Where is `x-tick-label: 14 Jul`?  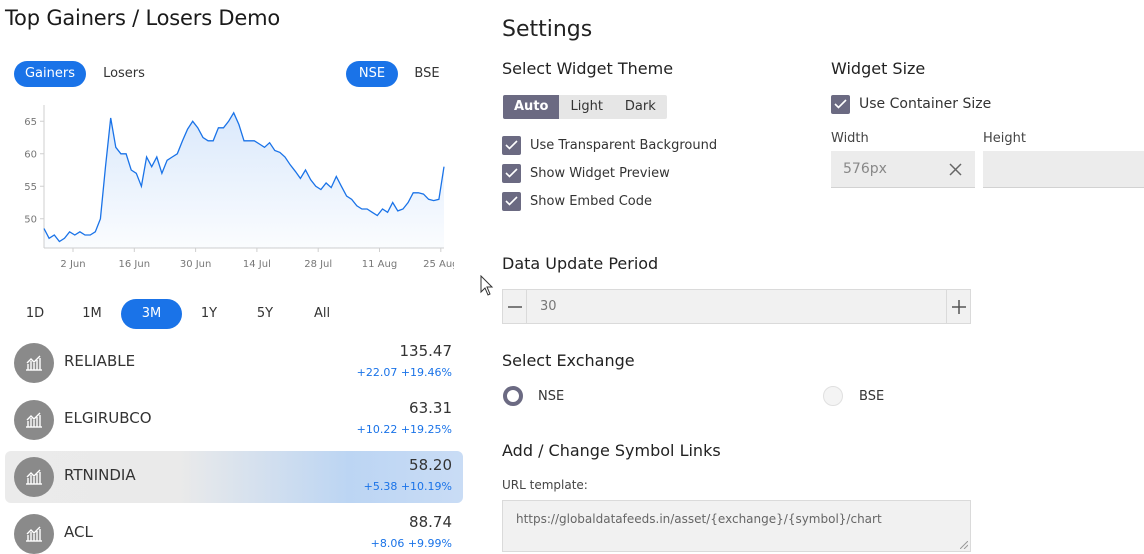
x-tick-label: 14 Jul is located at coordinates (257, 264).